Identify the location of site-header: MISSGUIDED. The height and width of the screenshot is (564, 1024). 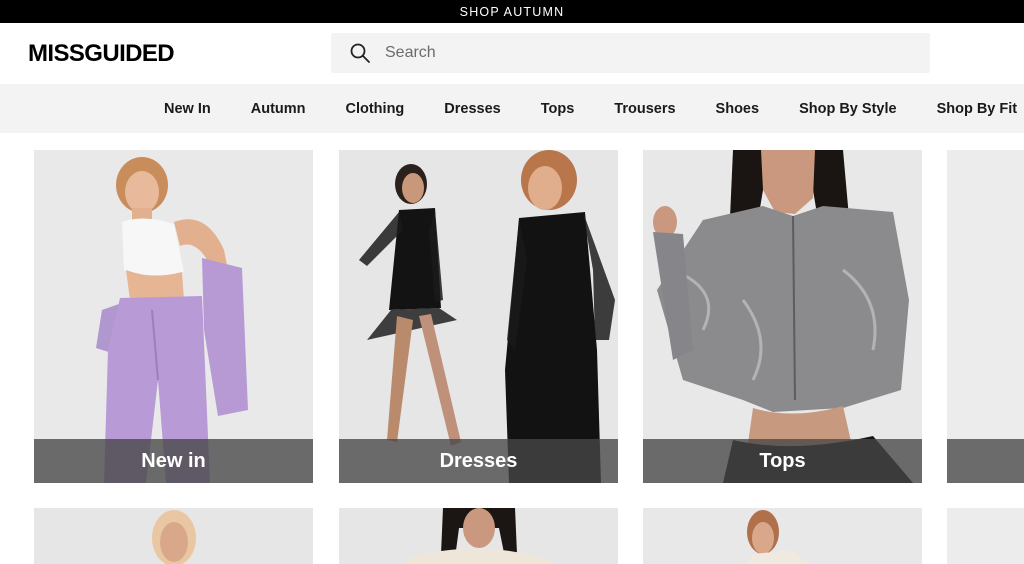
(512, 53).